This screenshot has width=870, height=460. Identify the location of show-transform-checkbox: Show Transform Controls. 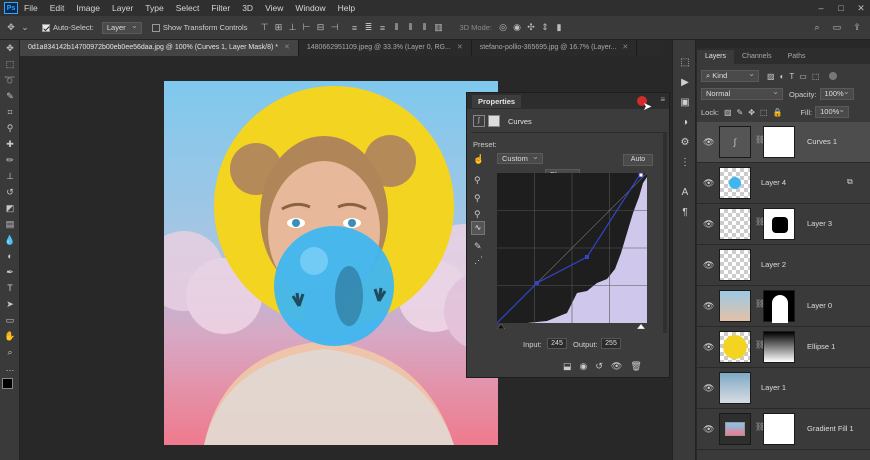
(199, 27).